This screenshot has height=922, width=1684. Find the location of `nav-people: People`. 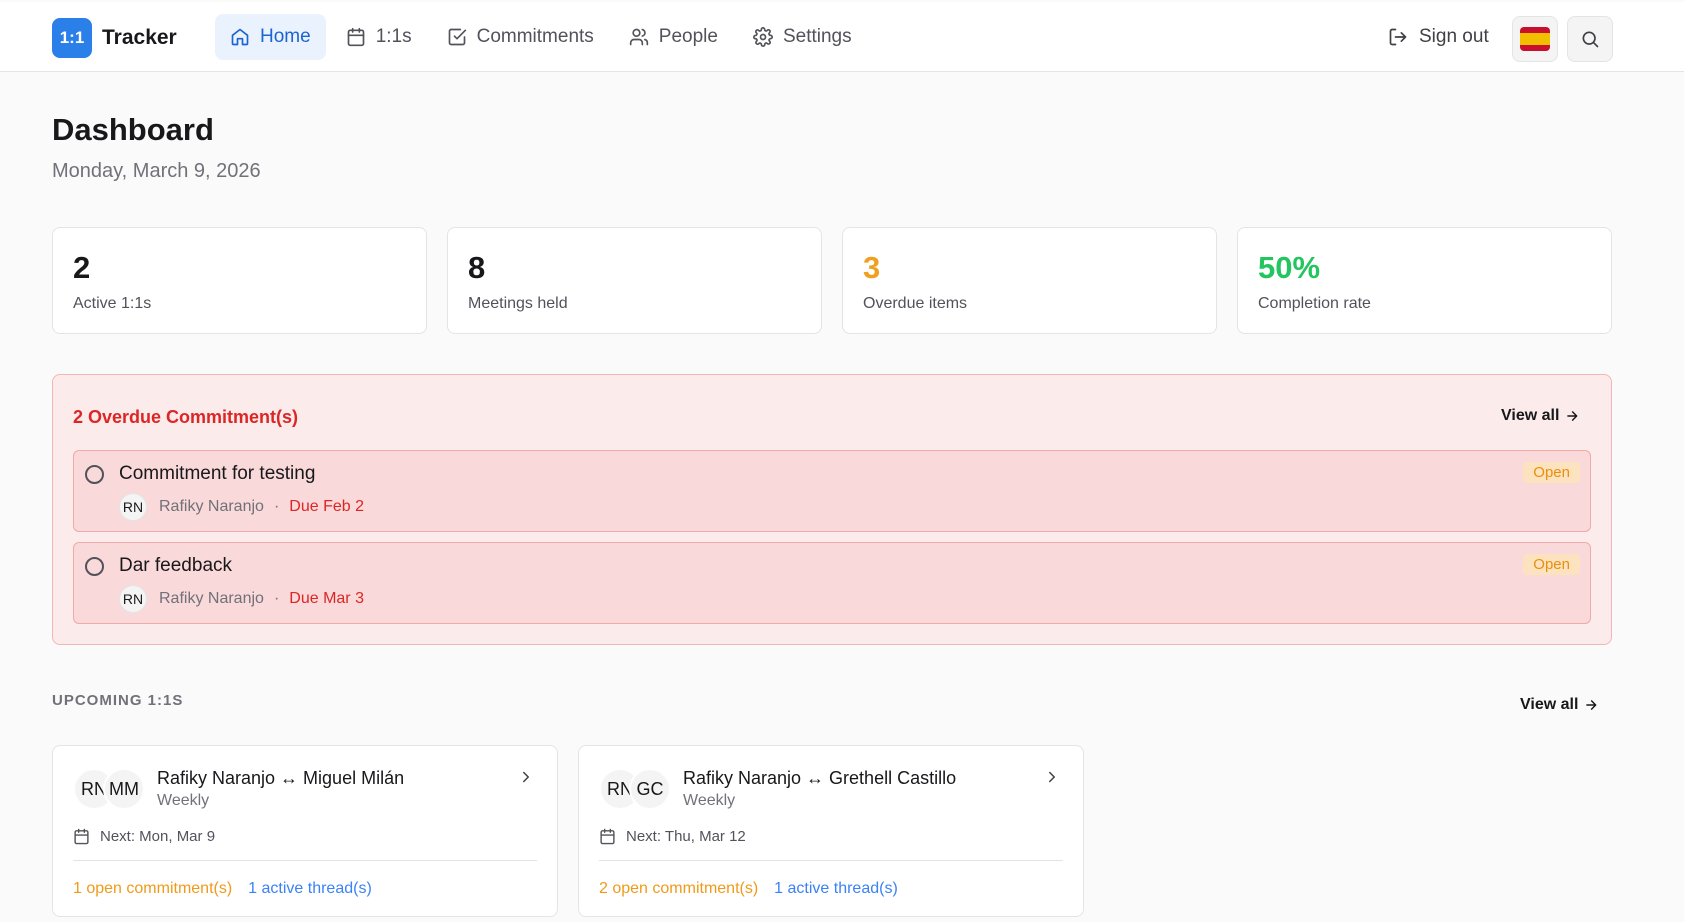

nav-people: People is located at coordinates (673, 37).